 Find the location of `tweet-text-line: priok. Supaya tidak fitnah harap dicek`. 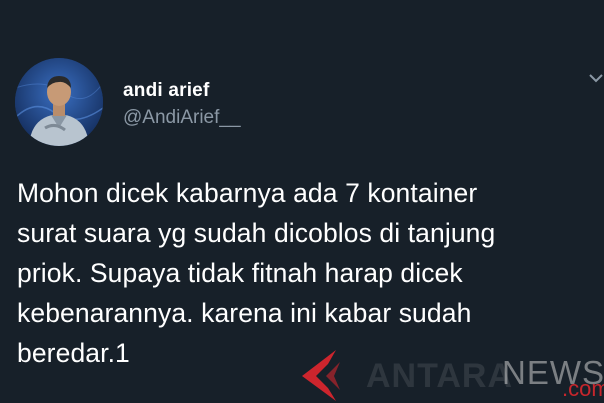

tweet-text-line: priok. Supaya tidak fitnah harap dicek is located at coordinates (240, 273).